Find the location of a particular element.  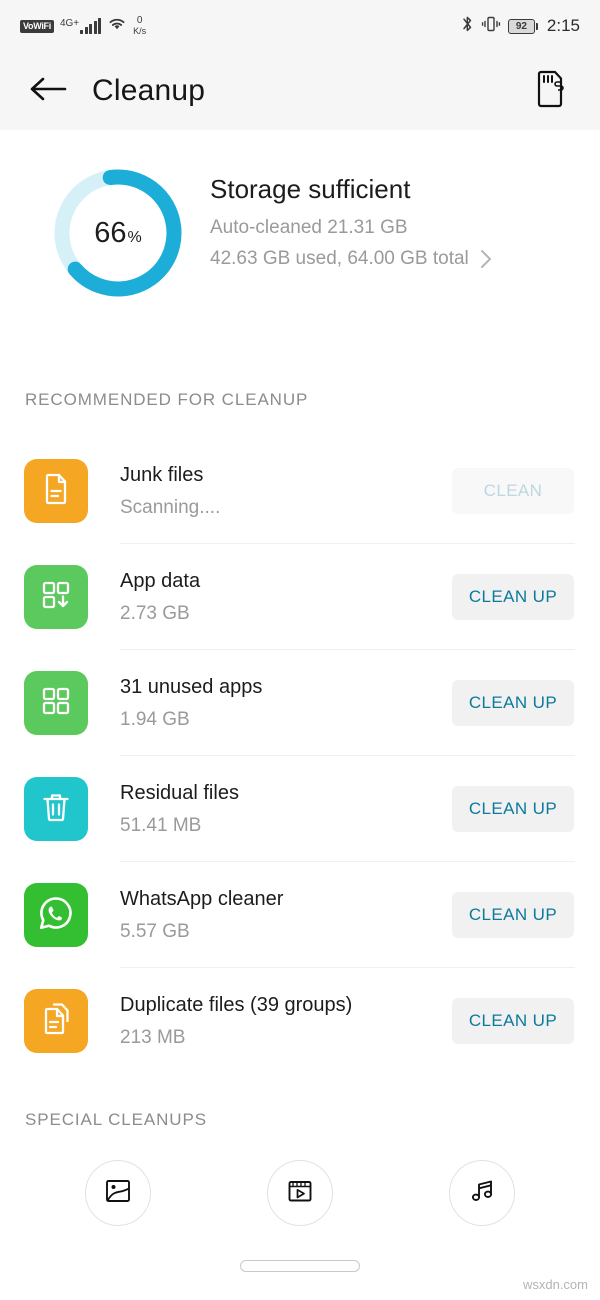

battery-cap is located at coordinates (536, 26).